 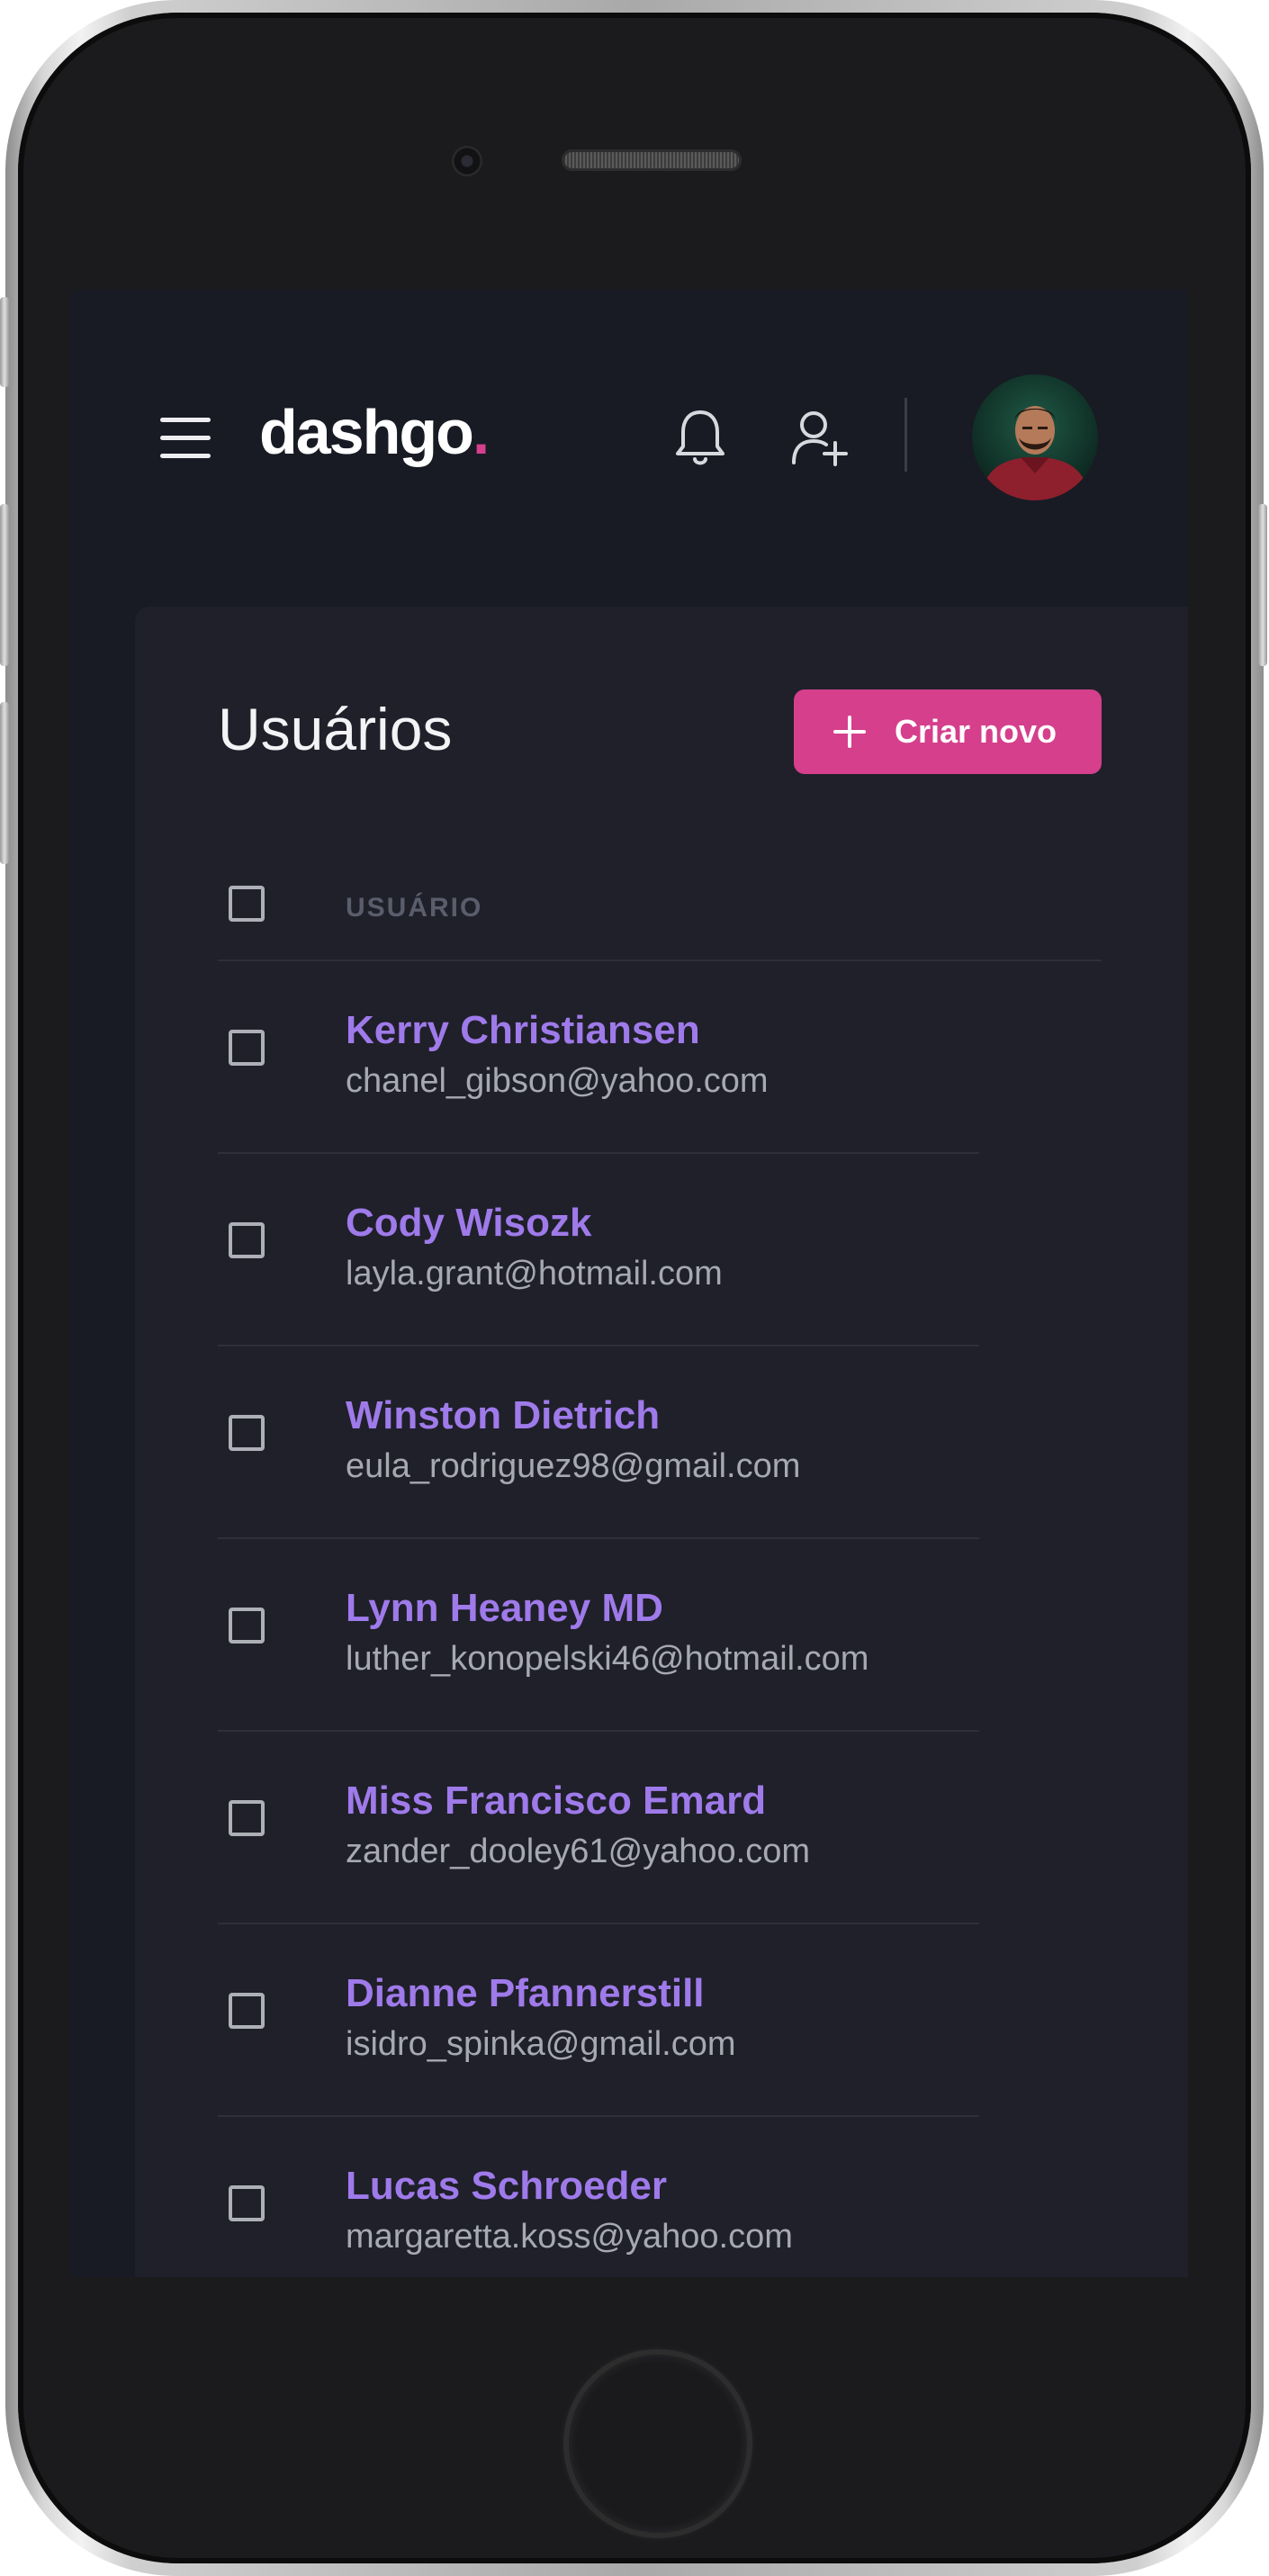 What do you see at coordinates (4, 342) in the screenshot?
I see `mute-switch` at bounding box center [4, 342].